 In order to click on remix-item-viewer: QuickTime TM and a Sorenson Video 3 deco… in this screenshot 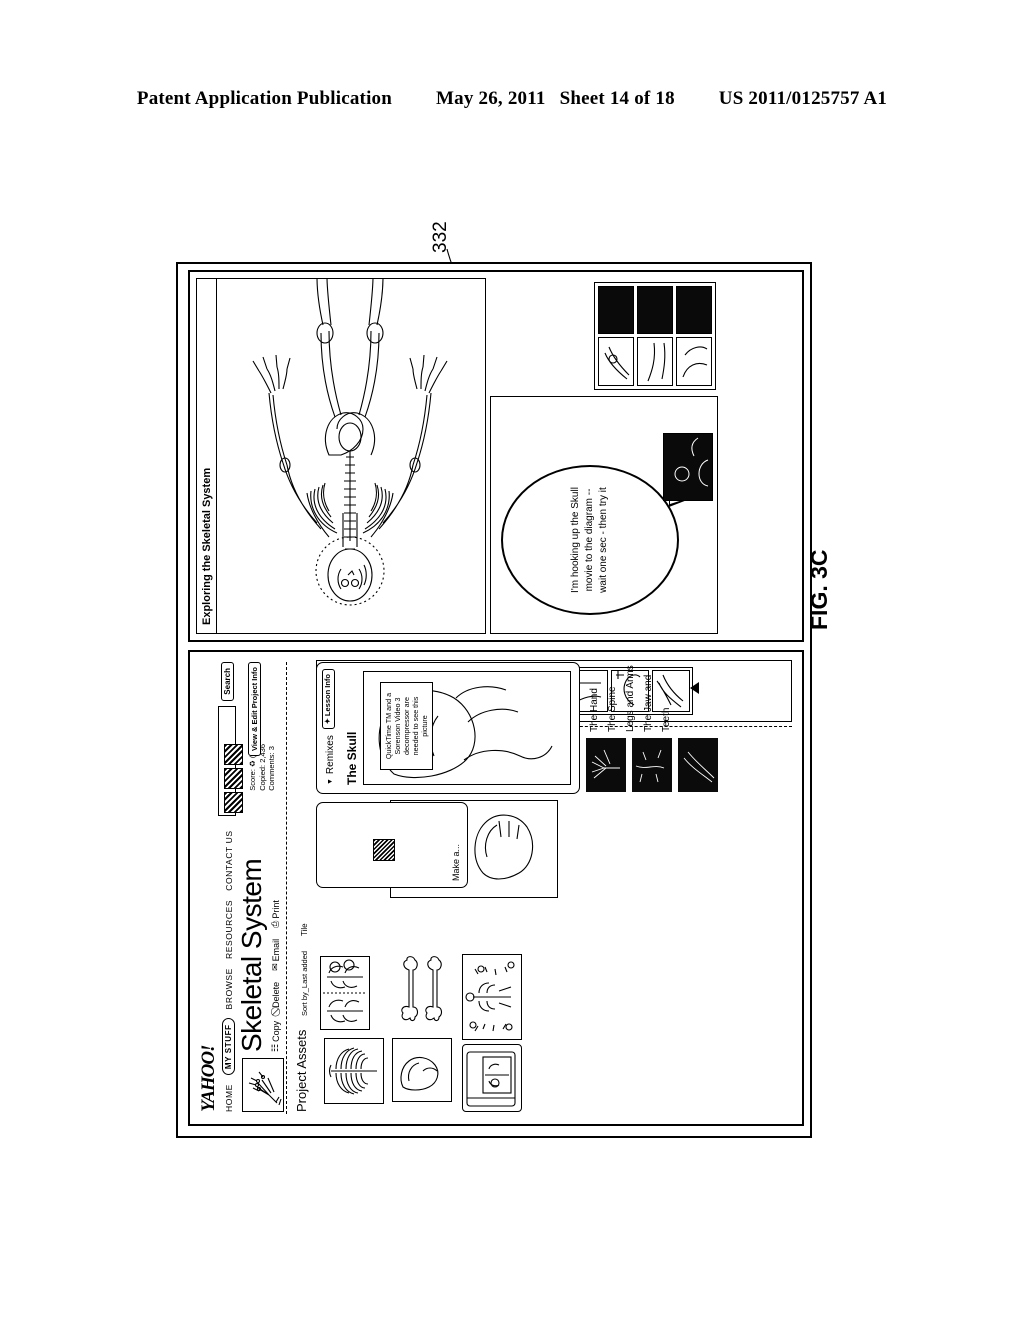, I will do `click(467, 728)`.